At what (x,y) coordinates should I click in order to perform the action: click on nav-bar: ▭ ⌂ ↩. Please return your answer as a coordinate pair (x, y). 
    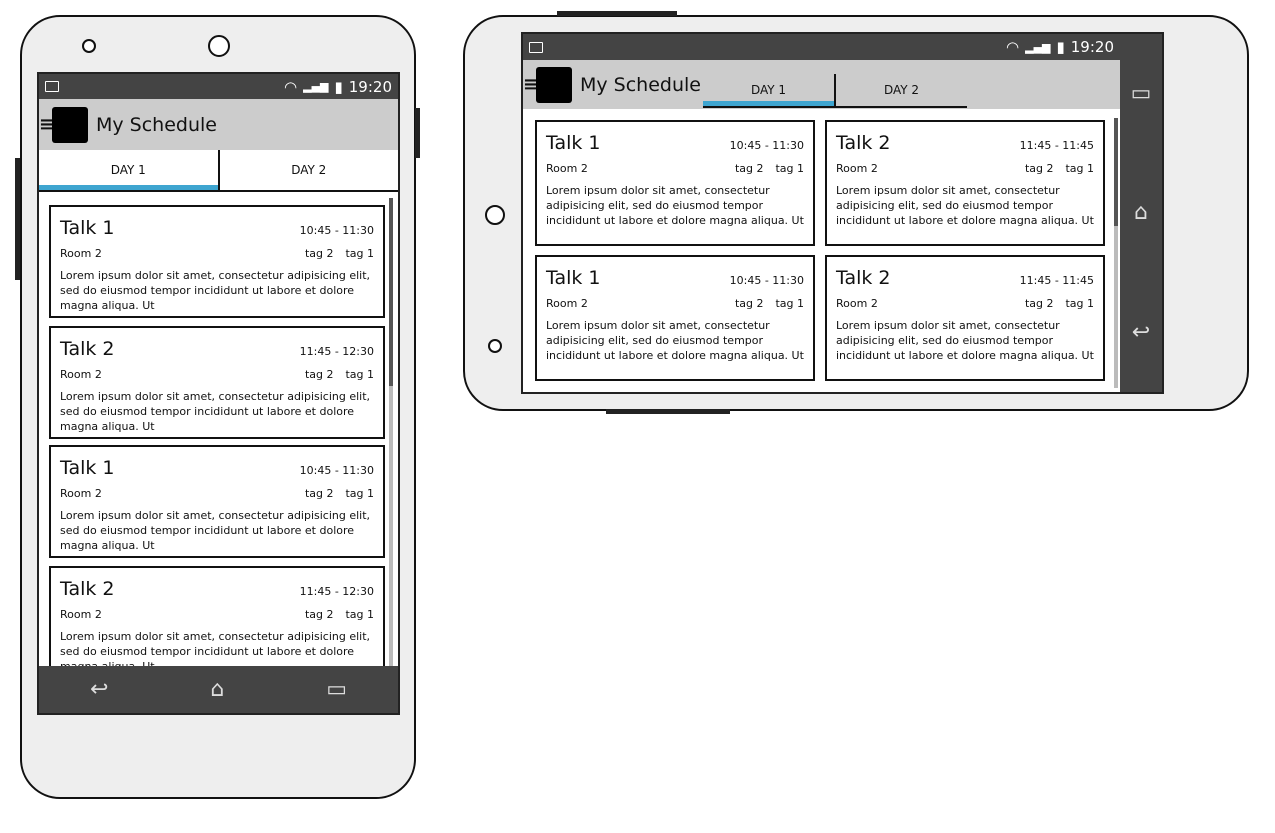
    Looking at the image, I should click on (1141, 213).